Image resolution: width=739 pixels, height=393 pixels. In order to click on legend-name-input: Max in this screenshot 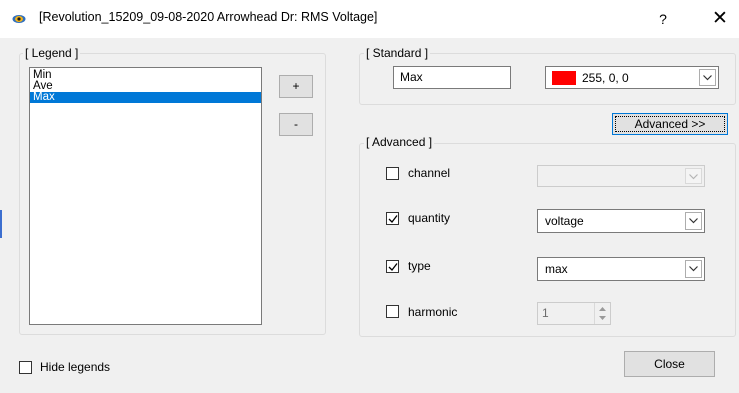, I will do `click(452, 77)`.